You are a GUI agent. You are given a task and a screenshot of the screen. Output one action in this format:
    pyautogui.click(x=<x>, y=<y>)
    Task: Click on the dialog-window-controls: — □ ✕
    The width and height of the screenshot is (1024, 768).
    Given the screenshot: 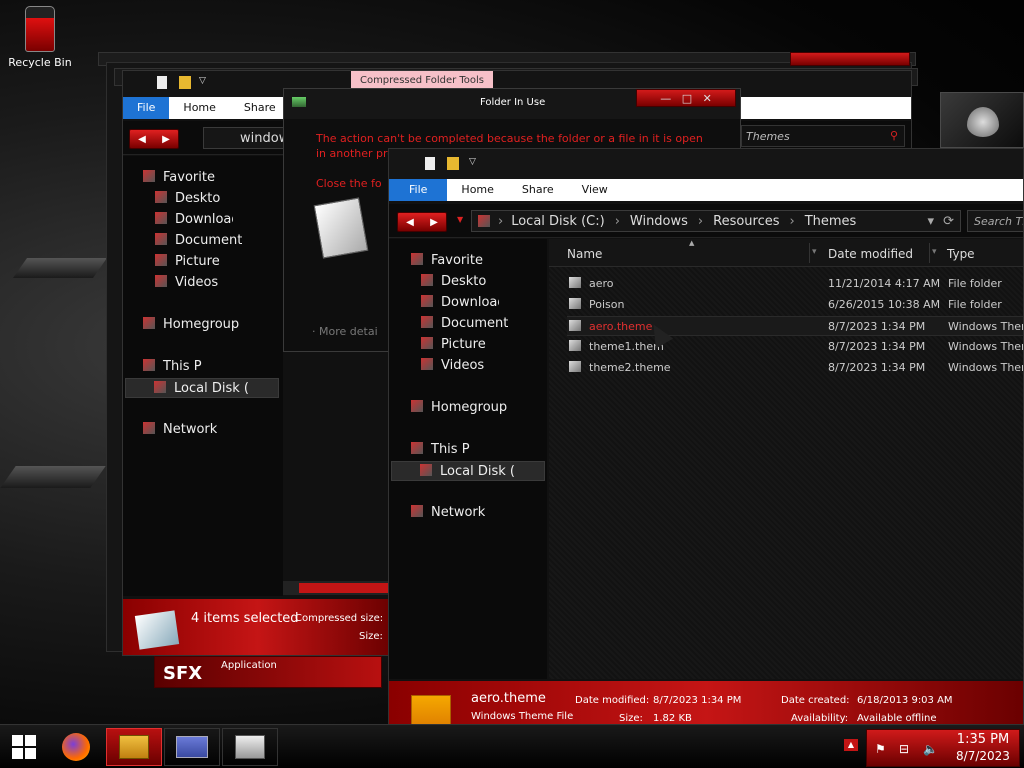 What is the action you would take?
    pyautogui.click(x=686, y=98)
    